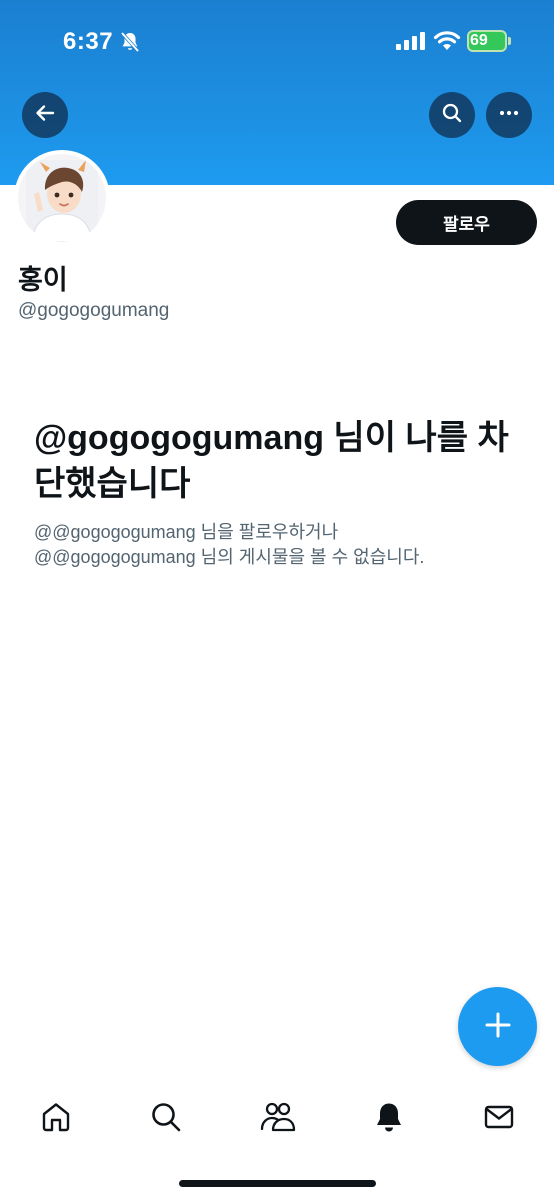  What do you see at coordinates (130, 44) in the screenshot?
I see `silent-mode-icon` at bounding box center [130, 44].